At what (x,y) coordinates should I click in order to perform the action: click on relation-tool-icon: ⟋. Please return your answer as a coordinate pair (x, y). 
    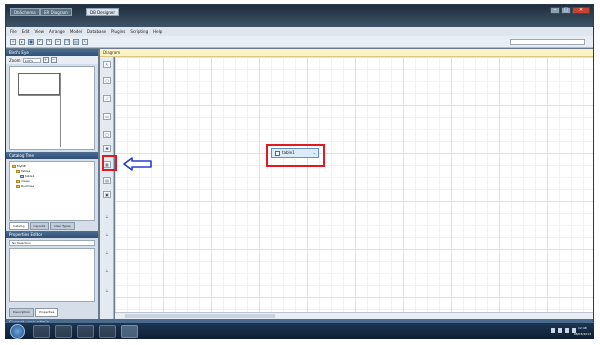
    Looking at the image, I should click on (107, 98).